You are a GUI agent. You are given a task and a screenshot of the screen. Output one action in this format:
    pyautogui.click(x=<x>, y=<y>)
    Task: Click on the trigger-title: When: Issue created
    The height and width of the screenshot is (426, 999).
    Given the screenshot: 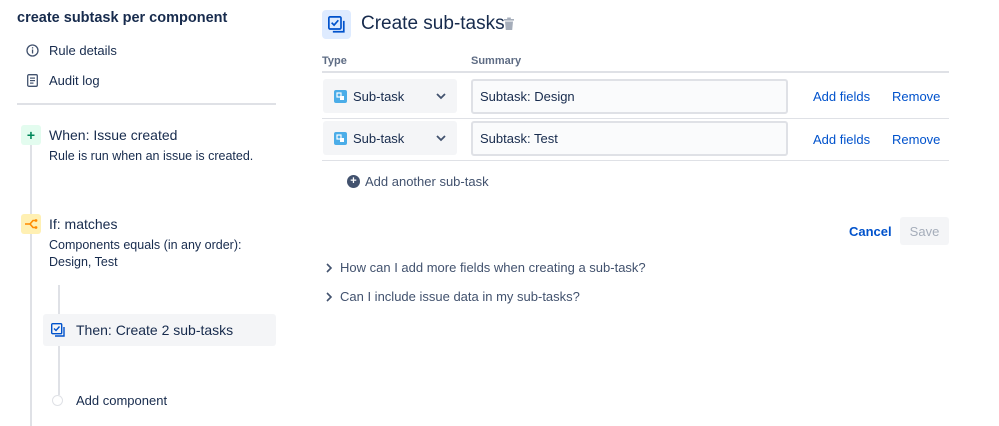 What is the action you would take?
    pyautogui.click(x=113, y=135)
    